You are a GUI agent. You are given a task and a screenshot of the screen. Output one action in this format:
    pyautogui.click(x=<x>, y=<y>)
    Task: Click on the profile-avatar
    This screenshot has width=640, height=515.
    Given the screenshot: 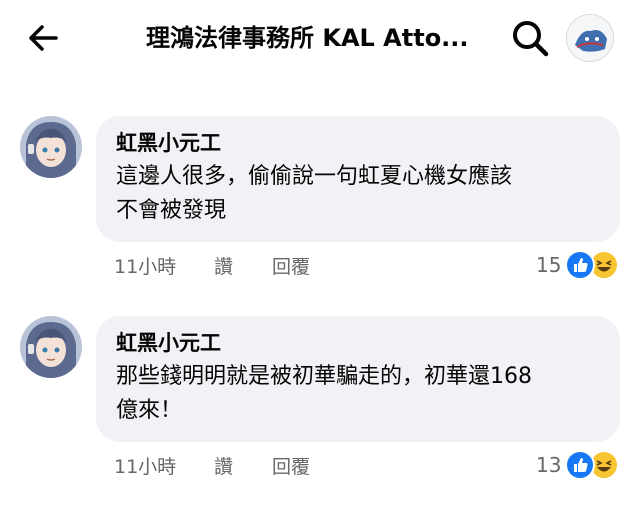 What is the action you would take?
    pyautogui.click(x=590, y=38)
    